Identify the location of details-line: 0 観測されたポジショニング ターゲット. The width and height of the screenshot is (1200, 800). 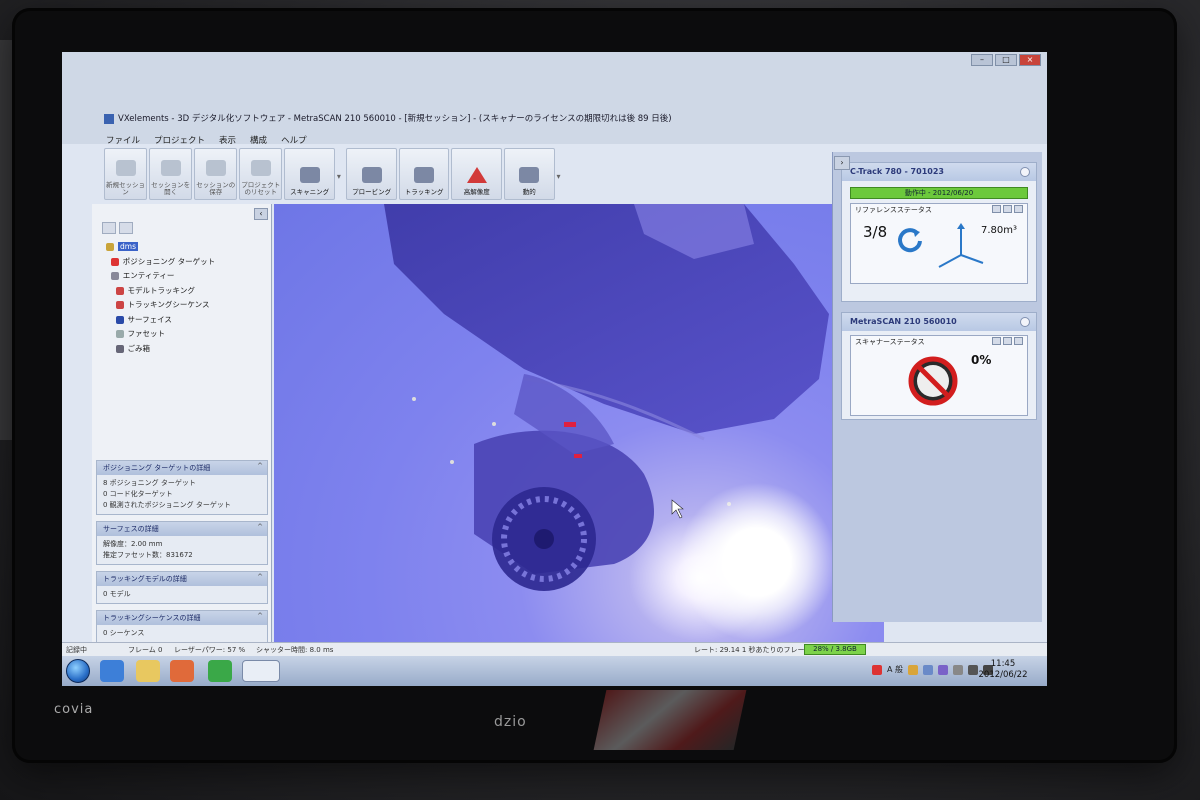
(167, 505).